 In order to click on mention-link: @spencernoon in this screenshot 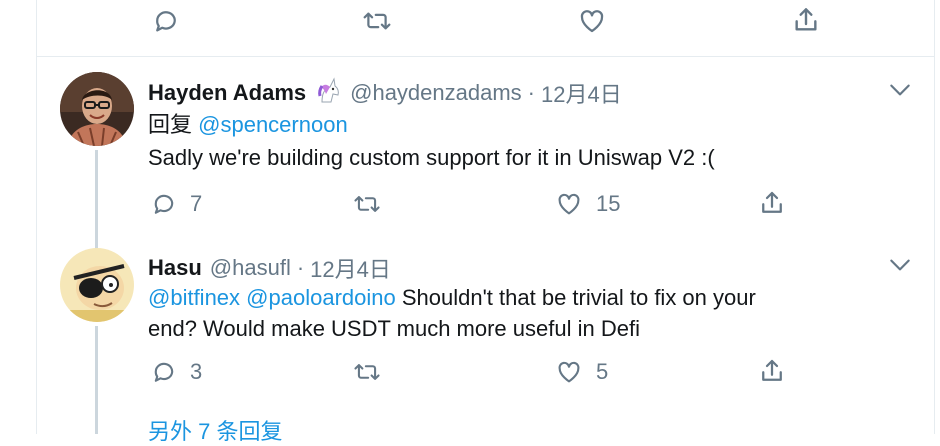, I will do `click(273, 124)`.